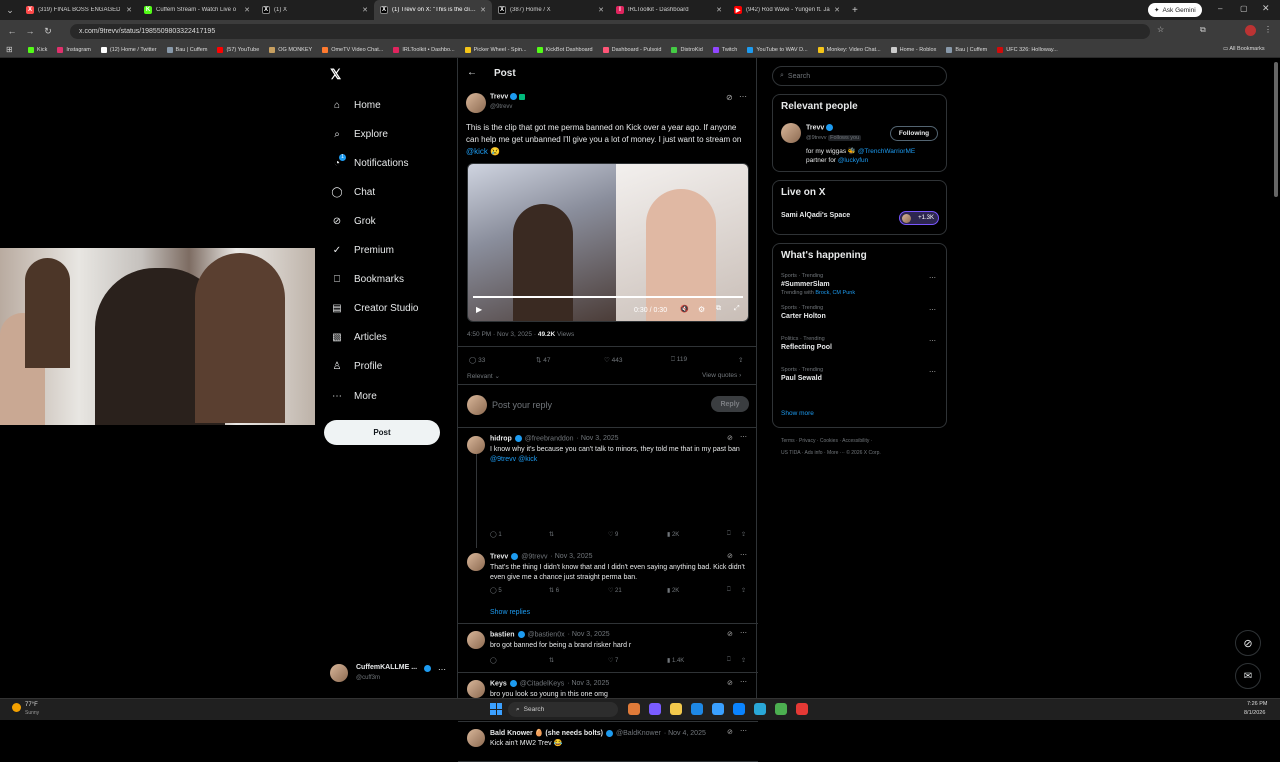 This screenshot has height=762, width=1280. I want to click on bookmark-icon: ⎕, so click(729, 534).